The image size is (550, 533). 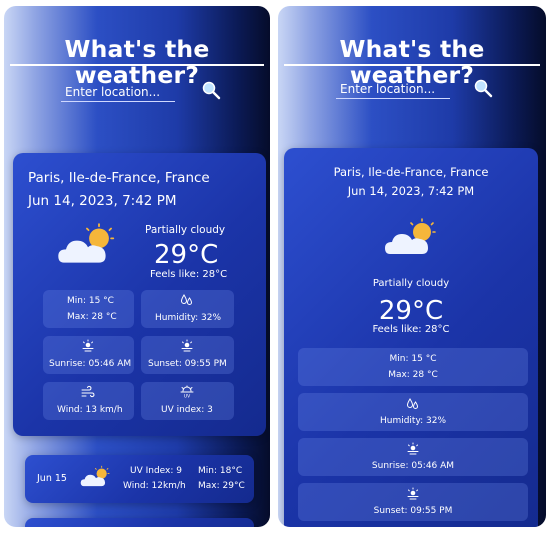 I want to click on uv-icon, so click(x=187, y=392).